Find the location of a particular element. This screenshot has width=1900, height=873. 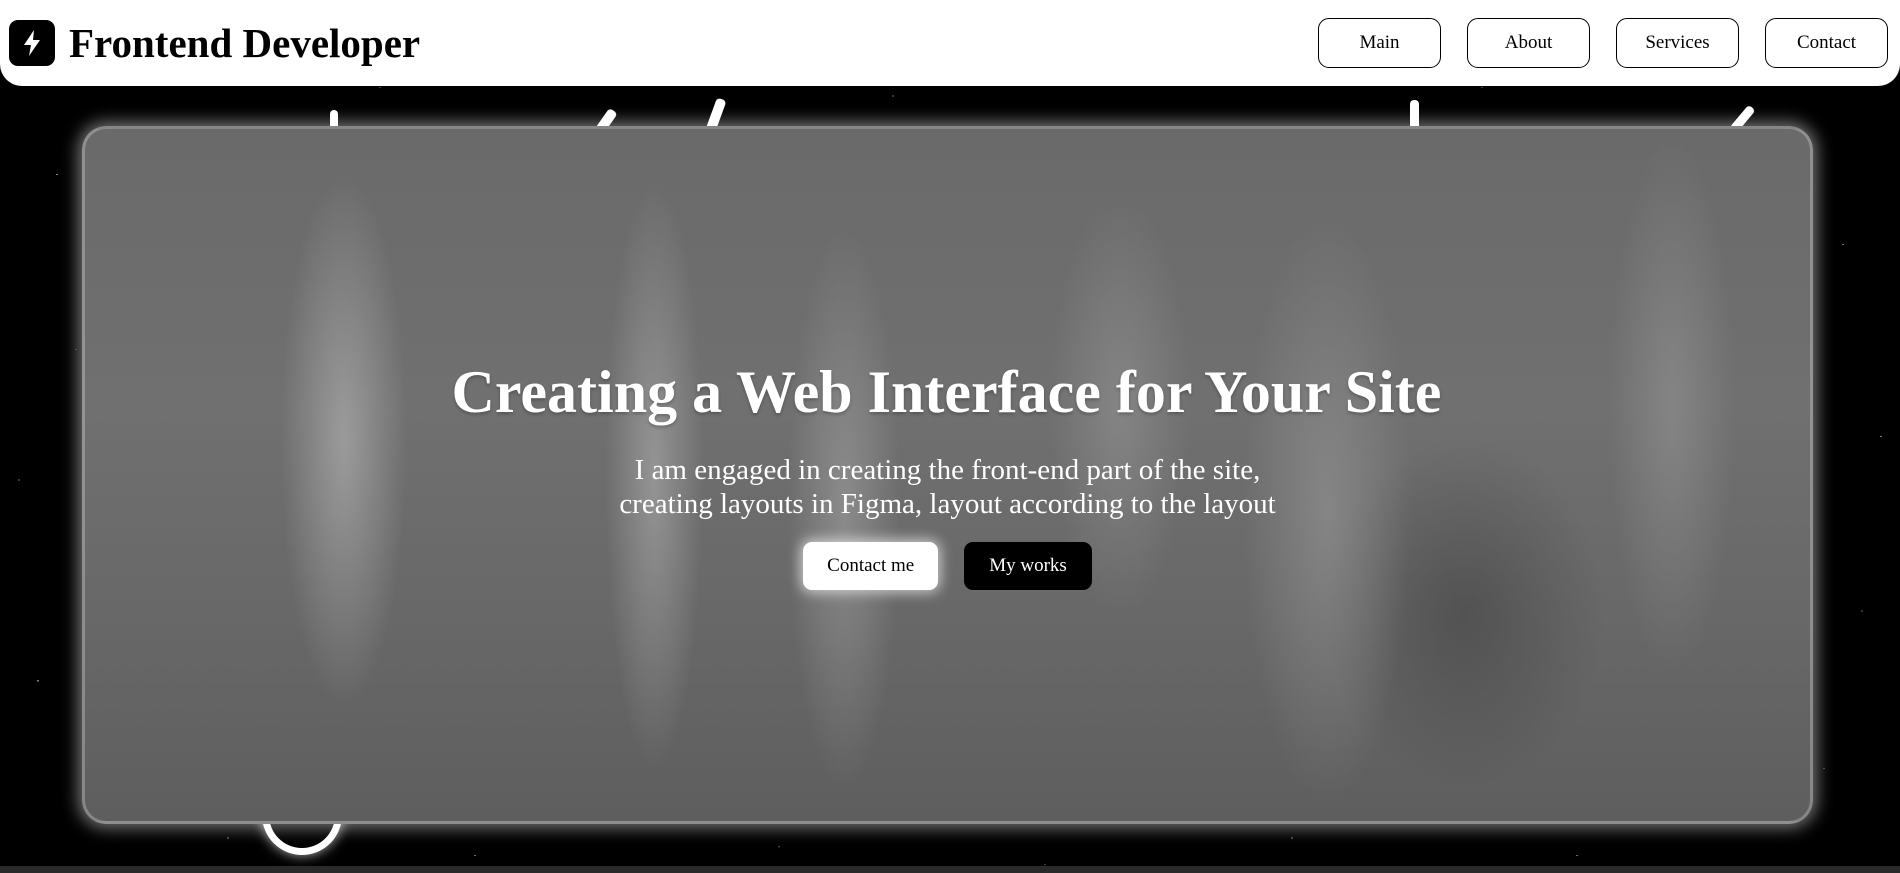

hero-title: Creating a Web Interface for Your Site is located at coordinates (946, 392).